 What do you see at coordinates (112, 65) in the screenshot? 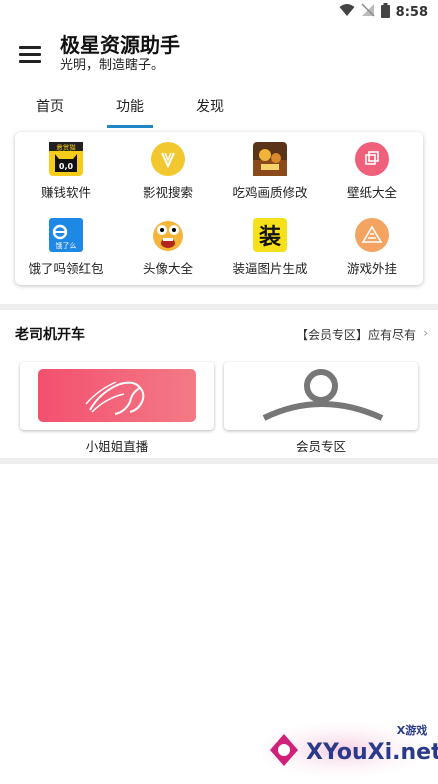
I see `app-subtitle: 光明，制造瞎子。` at bounding box center [112, 65].